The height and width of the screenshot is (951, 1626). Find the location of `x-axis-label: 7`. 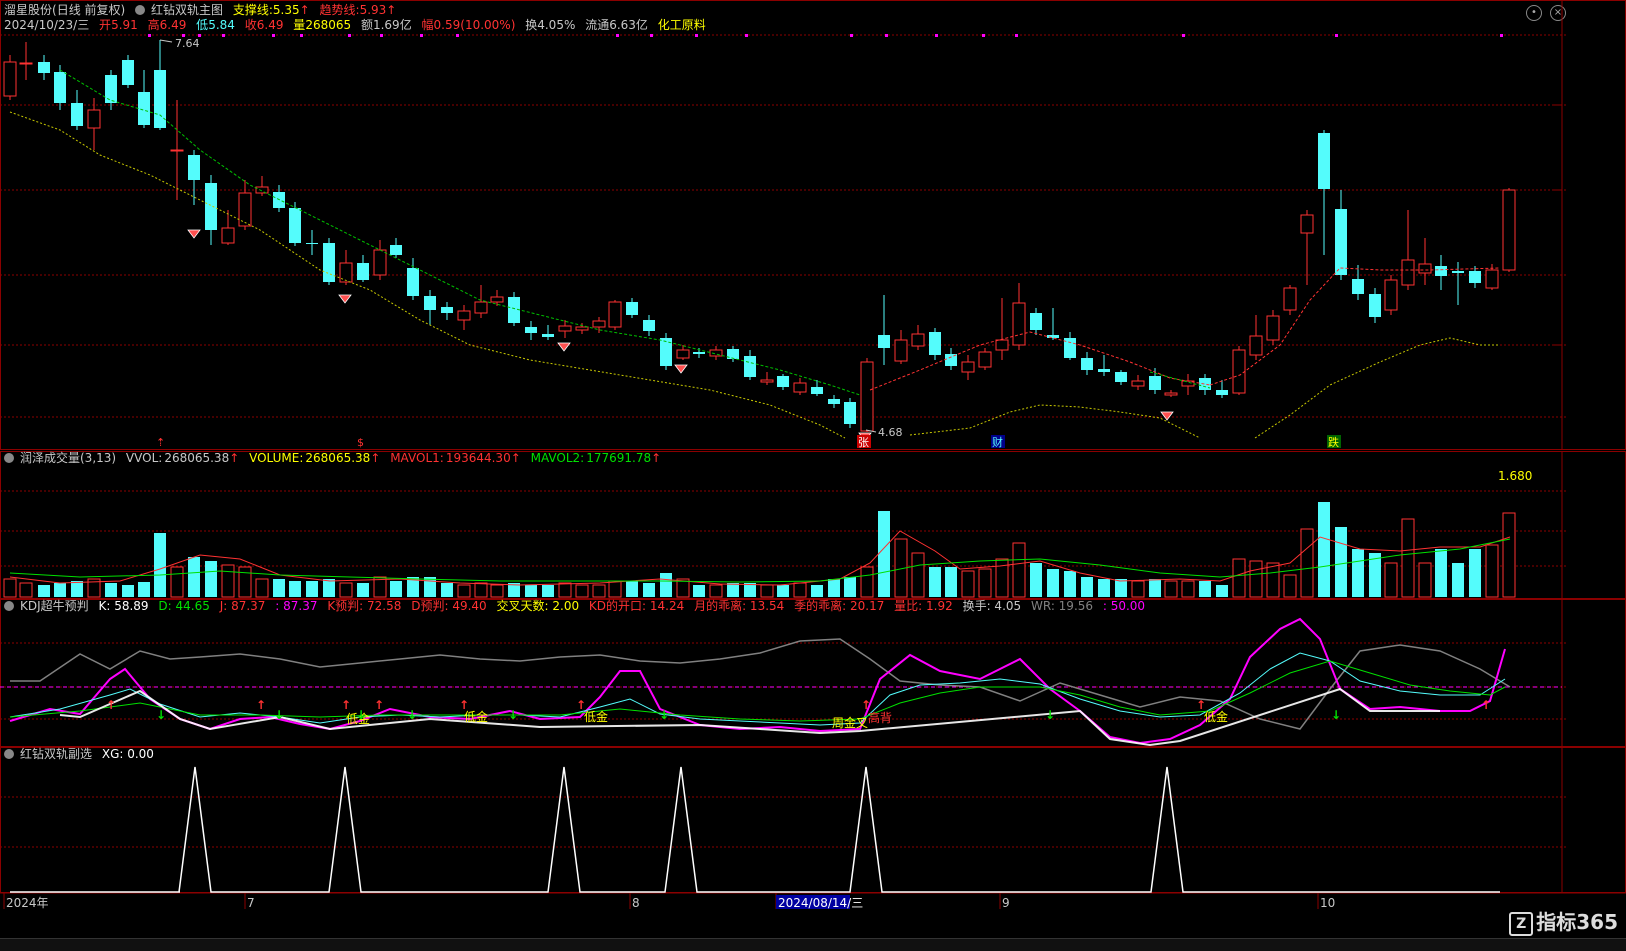

x-axis-label: 7 is located at coordinates (251, 903).